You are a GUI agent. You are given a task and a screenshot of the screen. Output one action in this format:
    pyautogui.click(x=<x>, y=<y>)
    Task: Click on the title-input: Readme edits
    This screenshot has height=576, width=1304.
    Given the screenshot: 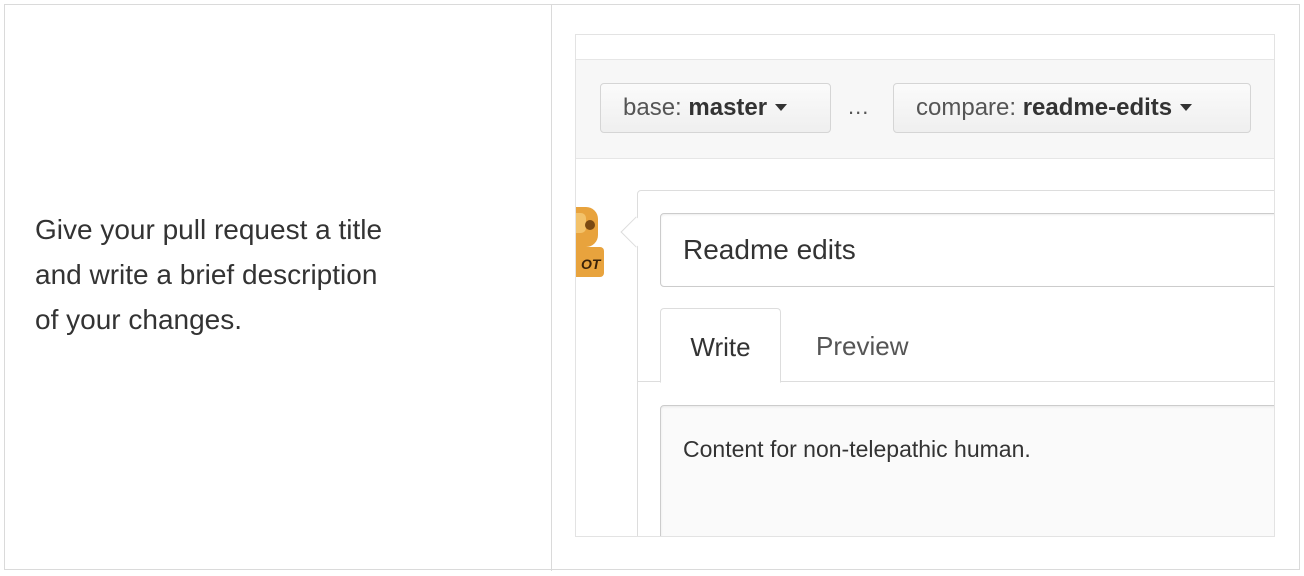 What is the action you would take?
    pyautogui.click(x=967, y=250)
    